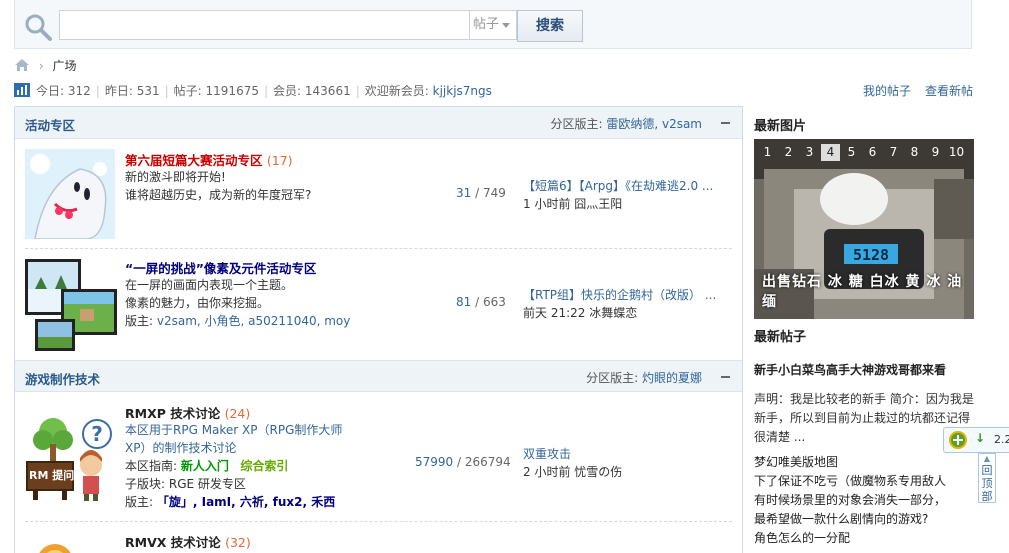 This screenshot has height=553, width=1009. Describe the element at coordinates (572, 463) in the screenshot. I see `forum-last-post: 双重攻击 2 小时前 忧雪の伤` at that location.